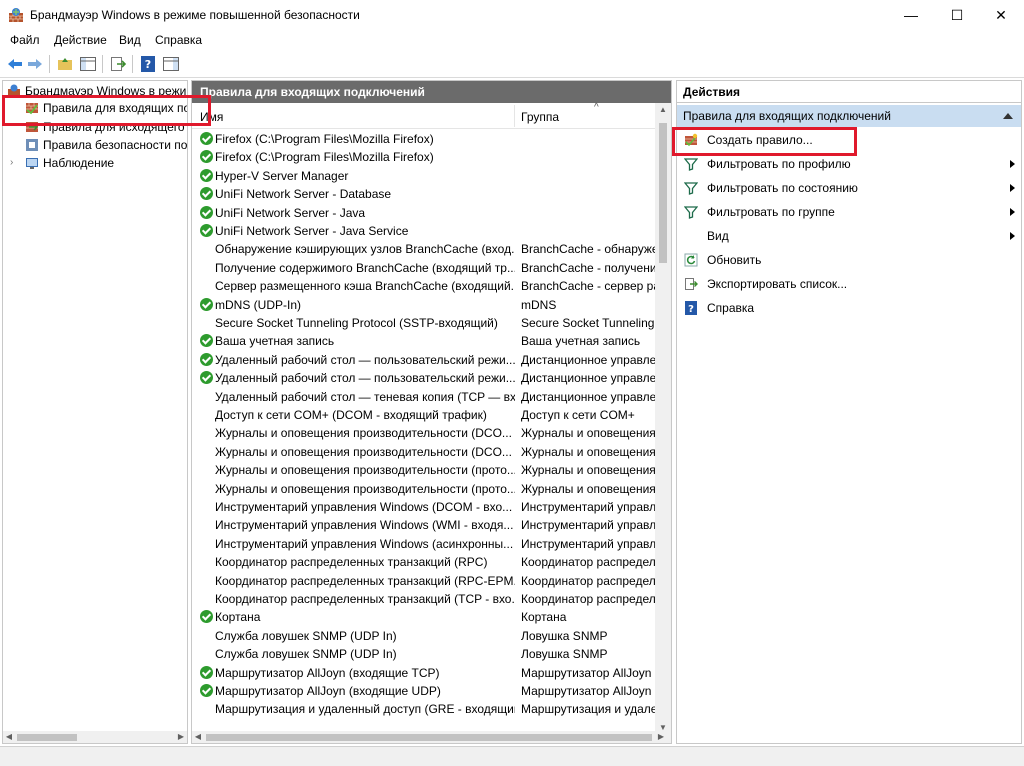 The width and height of the screenshot is (1024, 766). What do you see at coordinates (691, 188) in the screenshot?
I see `filter-icon` at bounding box center [691, 188].